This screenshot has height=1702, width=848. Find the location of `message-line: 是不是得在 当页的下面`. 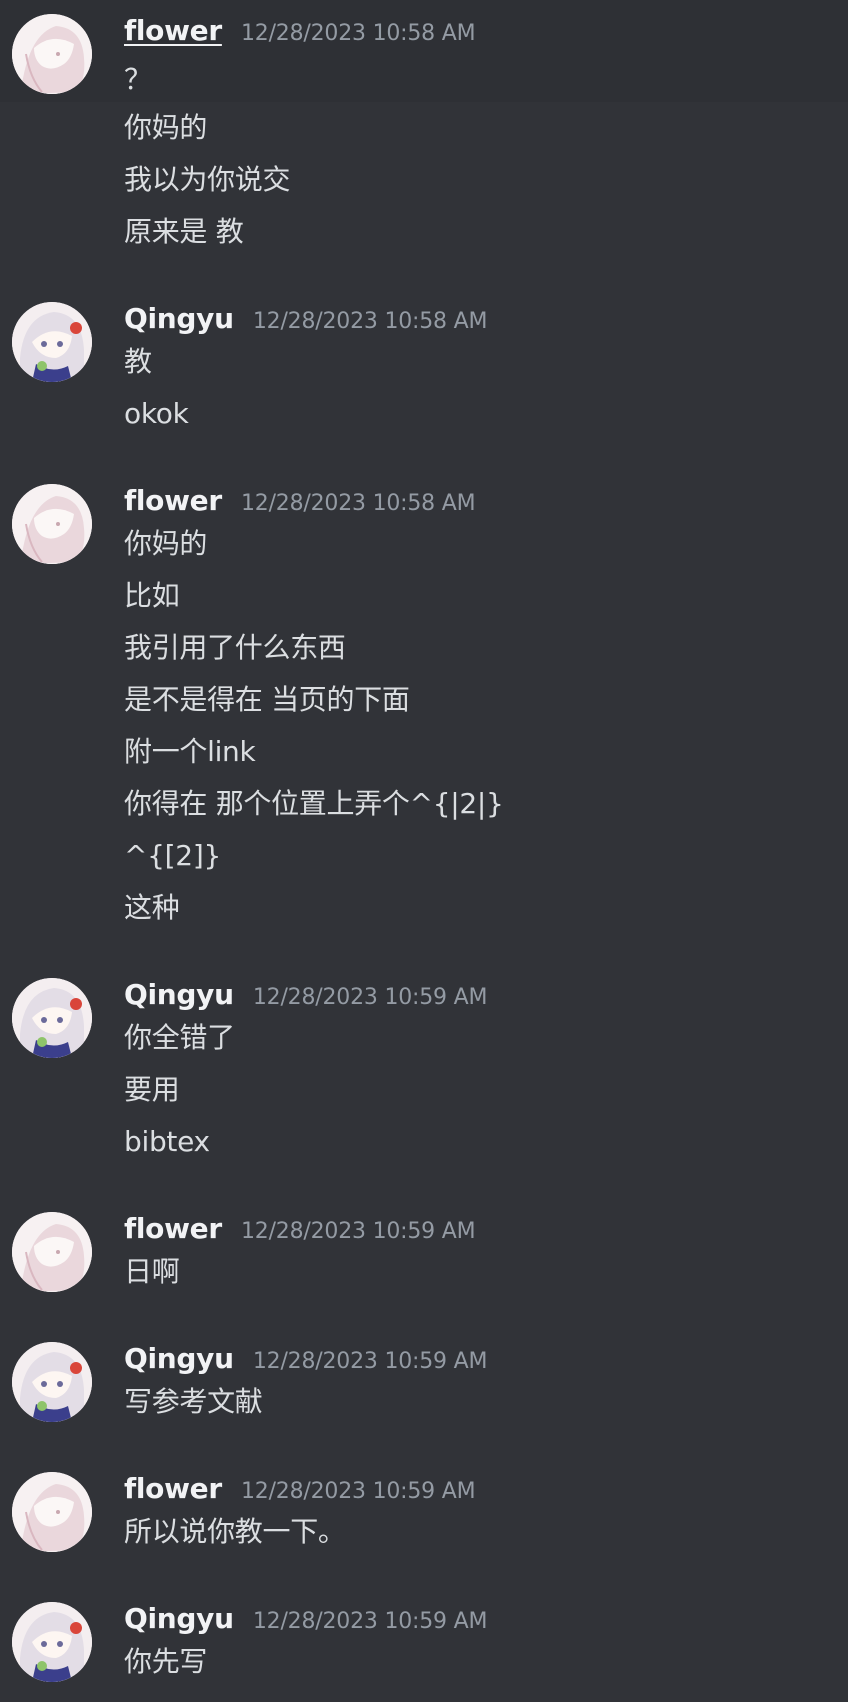

message-line: 是不是得在 当页的下面 is located at coordinates (267, 699).